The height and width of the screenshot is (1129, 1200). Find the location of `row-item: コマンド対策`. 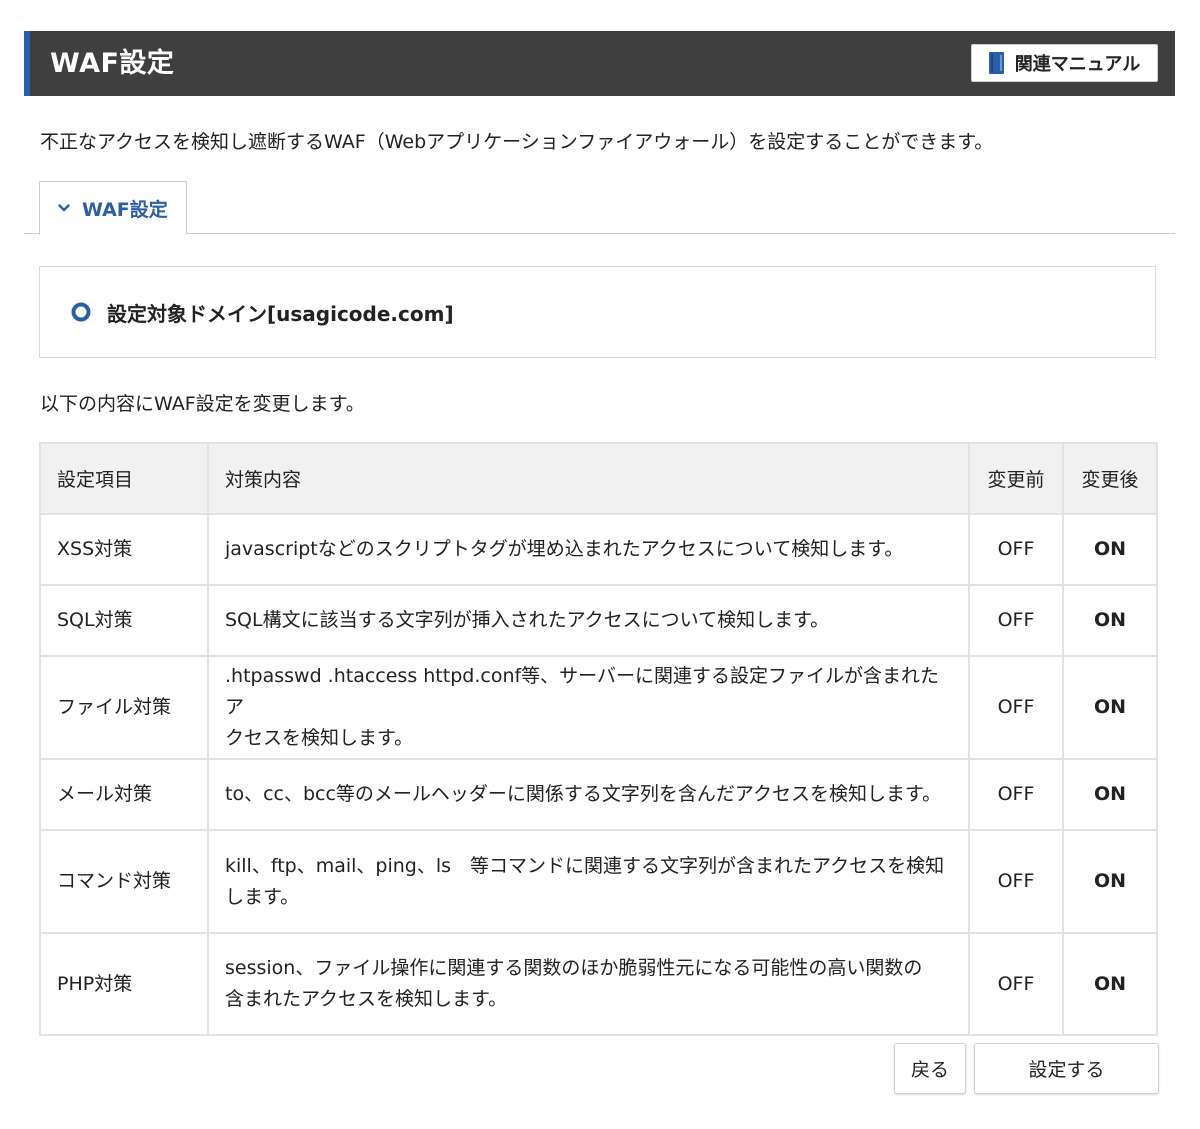

row-item: コマンド対策 is located at coordinates (124, 881).